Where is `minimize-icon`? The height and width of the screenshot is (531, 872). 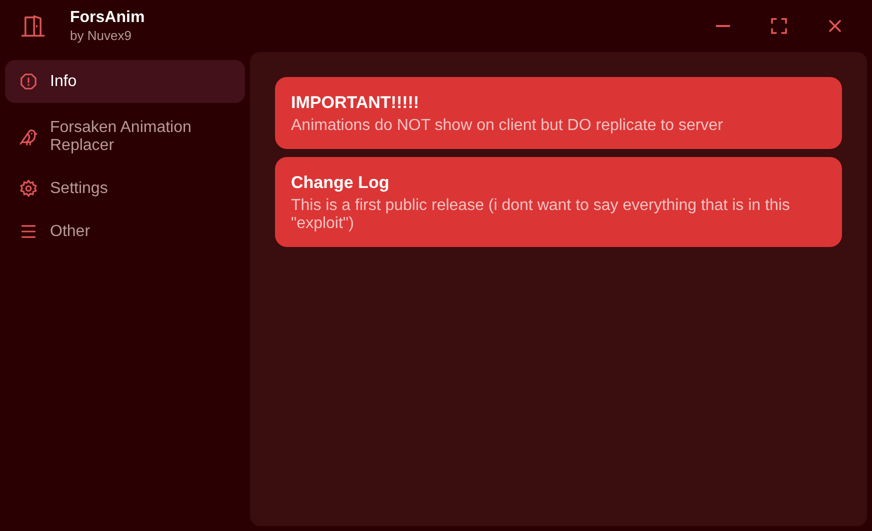
minimize-icon is located at coordinates (723, 26).